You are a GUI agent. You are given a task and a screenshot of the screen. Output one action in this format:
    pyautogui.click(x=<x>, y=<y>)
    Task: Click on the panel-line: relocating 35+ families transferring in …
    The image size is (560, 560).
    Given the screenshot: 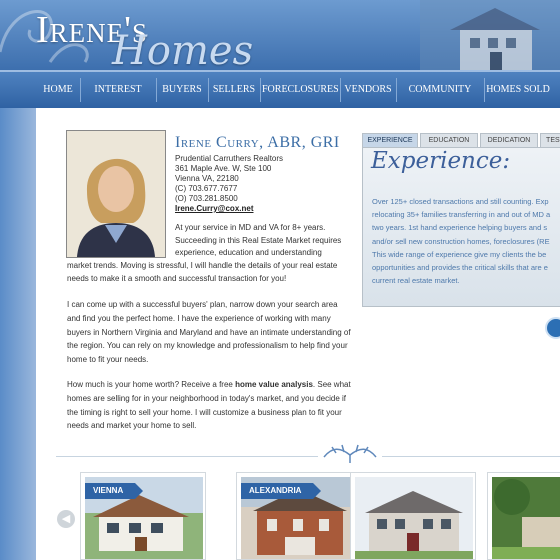 What is the action you would take?
    pyautogui.click(x=461, y=215)
    